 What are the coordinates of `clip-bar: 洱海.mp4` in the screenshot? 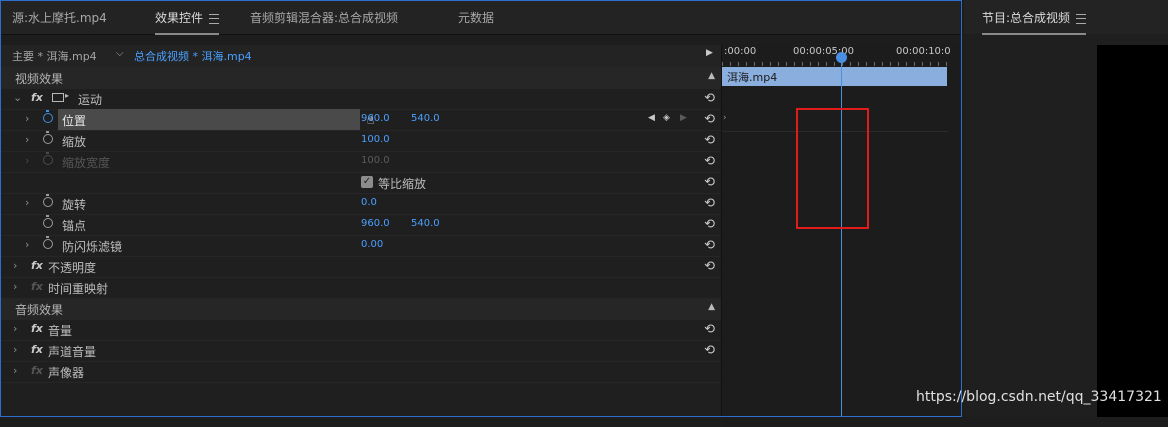 It's located at (834, 76).